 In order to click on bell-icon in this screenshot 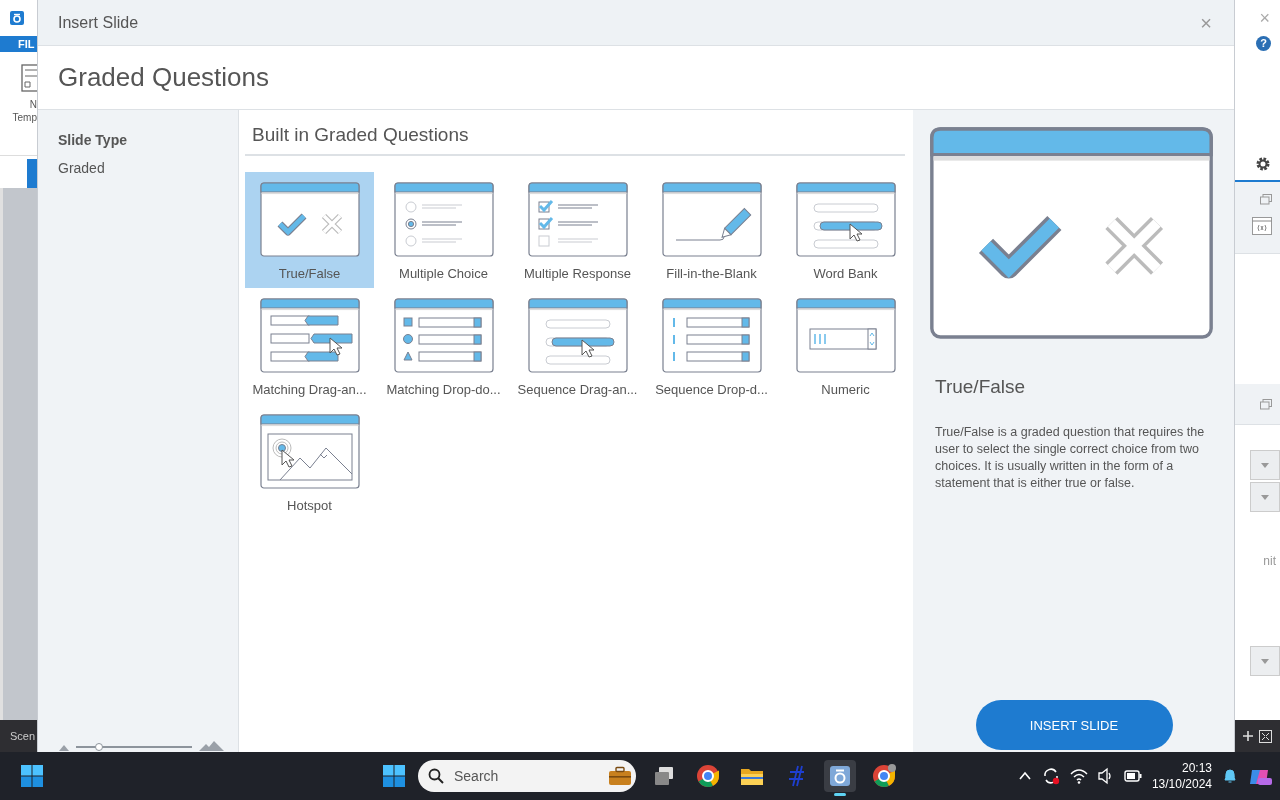, I will do `click(1230, 776)`.